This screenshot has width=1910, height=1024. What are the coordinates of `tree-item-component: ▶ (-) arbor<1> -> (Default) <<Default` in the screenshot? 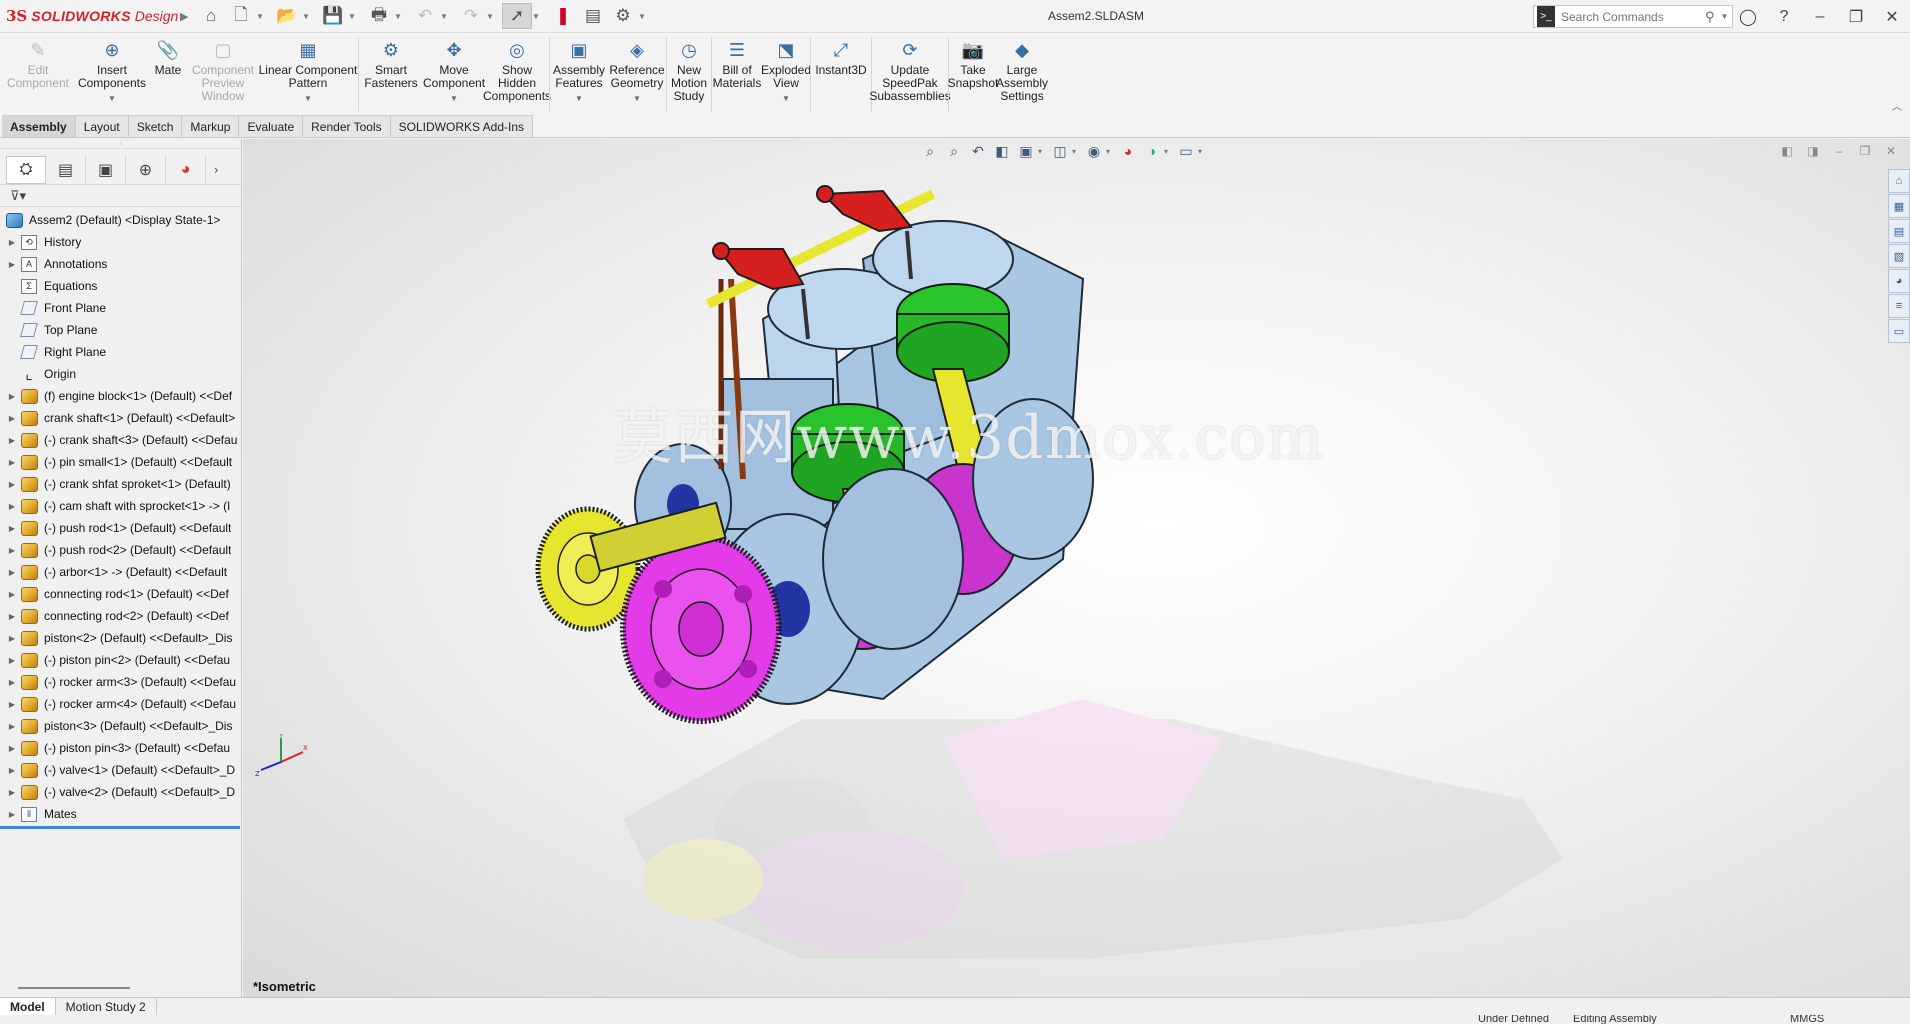 It's located at (120, 572).